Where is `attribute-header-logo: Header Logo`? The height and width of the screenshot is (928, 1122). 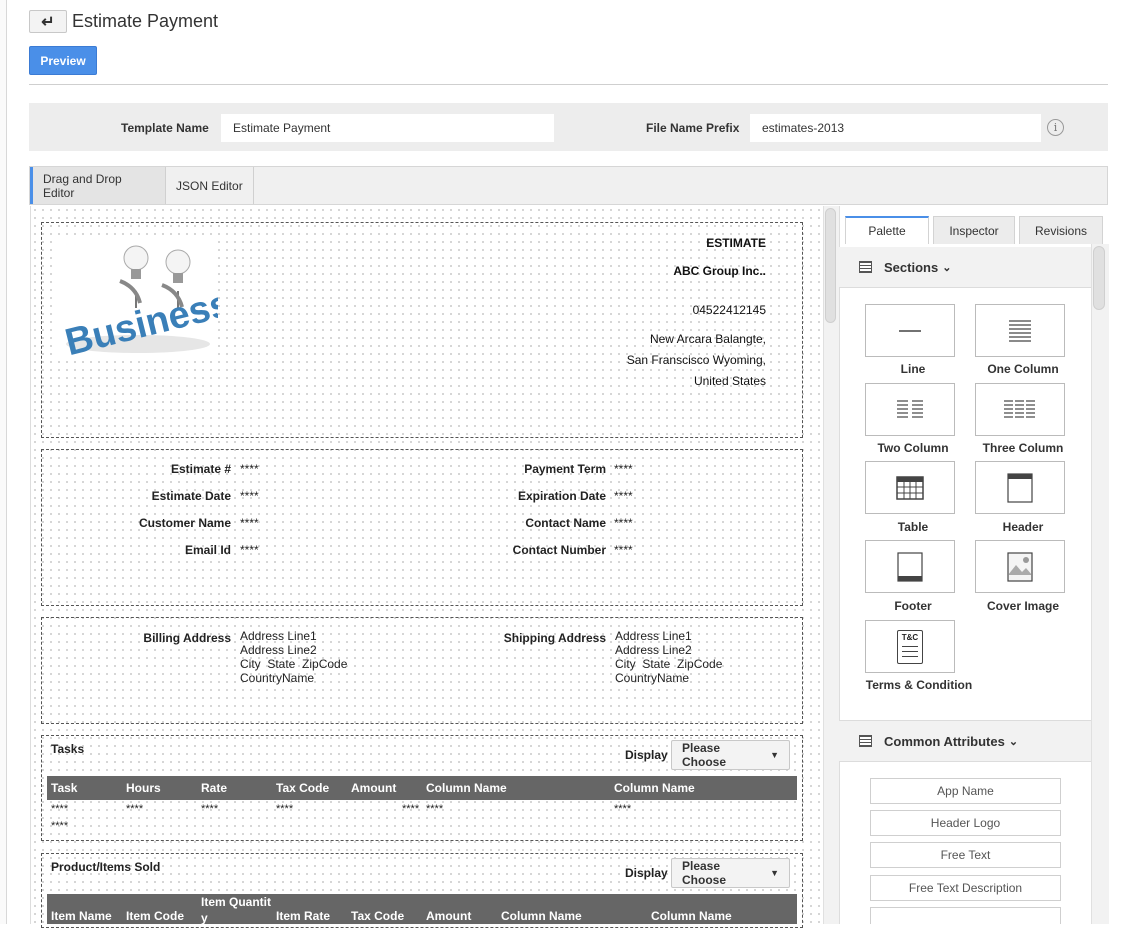
attribute-header-logo: Header Logo is located at coordinates (965, 823).